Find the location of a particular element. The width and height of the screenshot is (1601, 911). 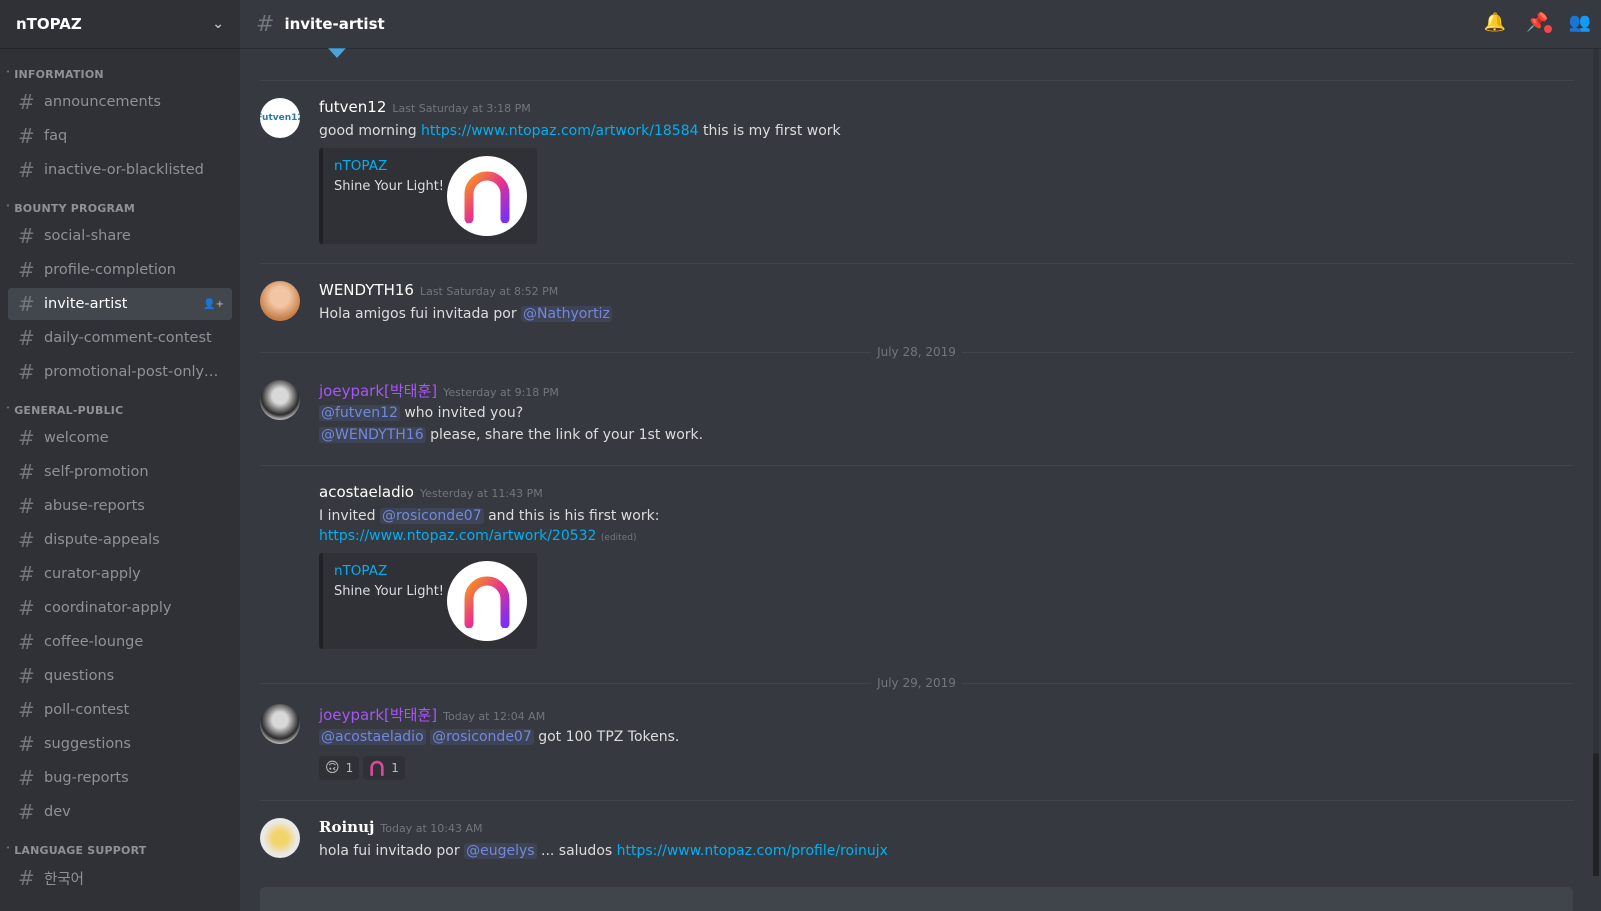

user-mention: @WENDYTH16 is located at coordinates (372, 435).